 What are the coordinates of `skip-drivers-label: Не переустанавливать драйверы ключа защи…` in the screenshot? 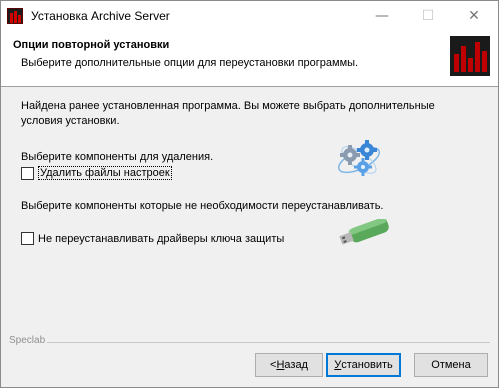 It's located at (161, 239).